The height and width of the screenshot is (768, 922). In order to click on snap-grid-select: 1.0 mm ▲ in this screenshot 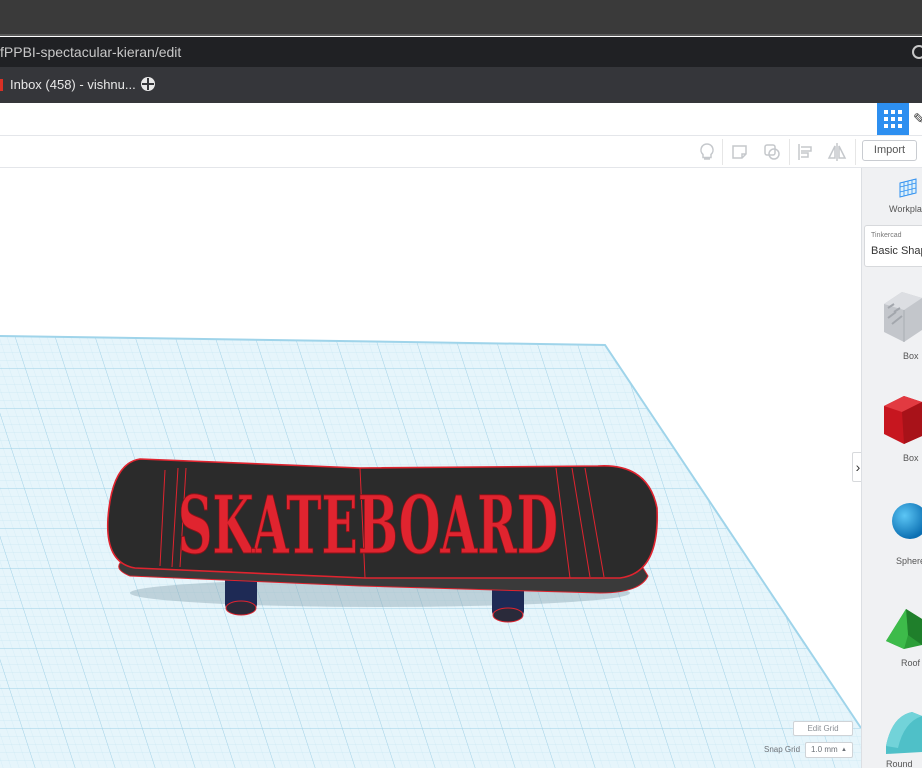, I will do `click(829, 750)`.